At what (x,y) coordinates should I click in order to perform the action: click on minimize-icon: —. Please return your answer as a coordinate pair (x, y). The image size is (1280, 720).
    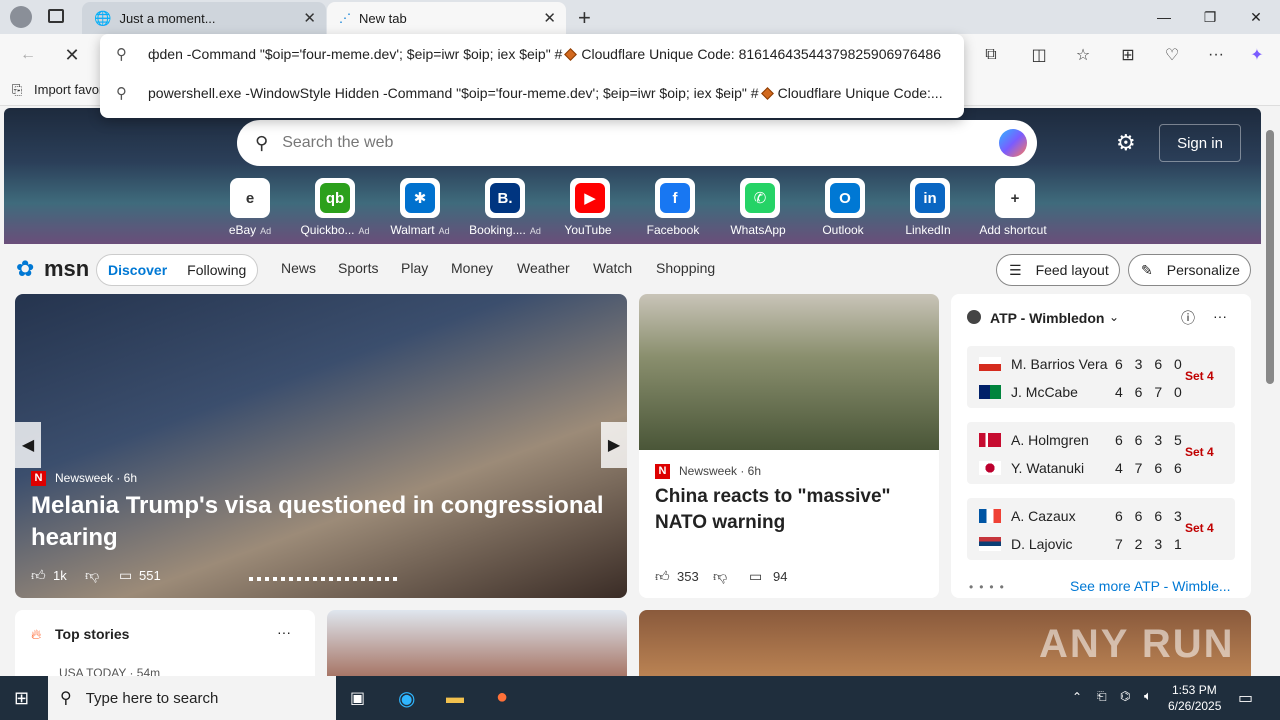
    Looking at the image, I should click on (1164, 17).